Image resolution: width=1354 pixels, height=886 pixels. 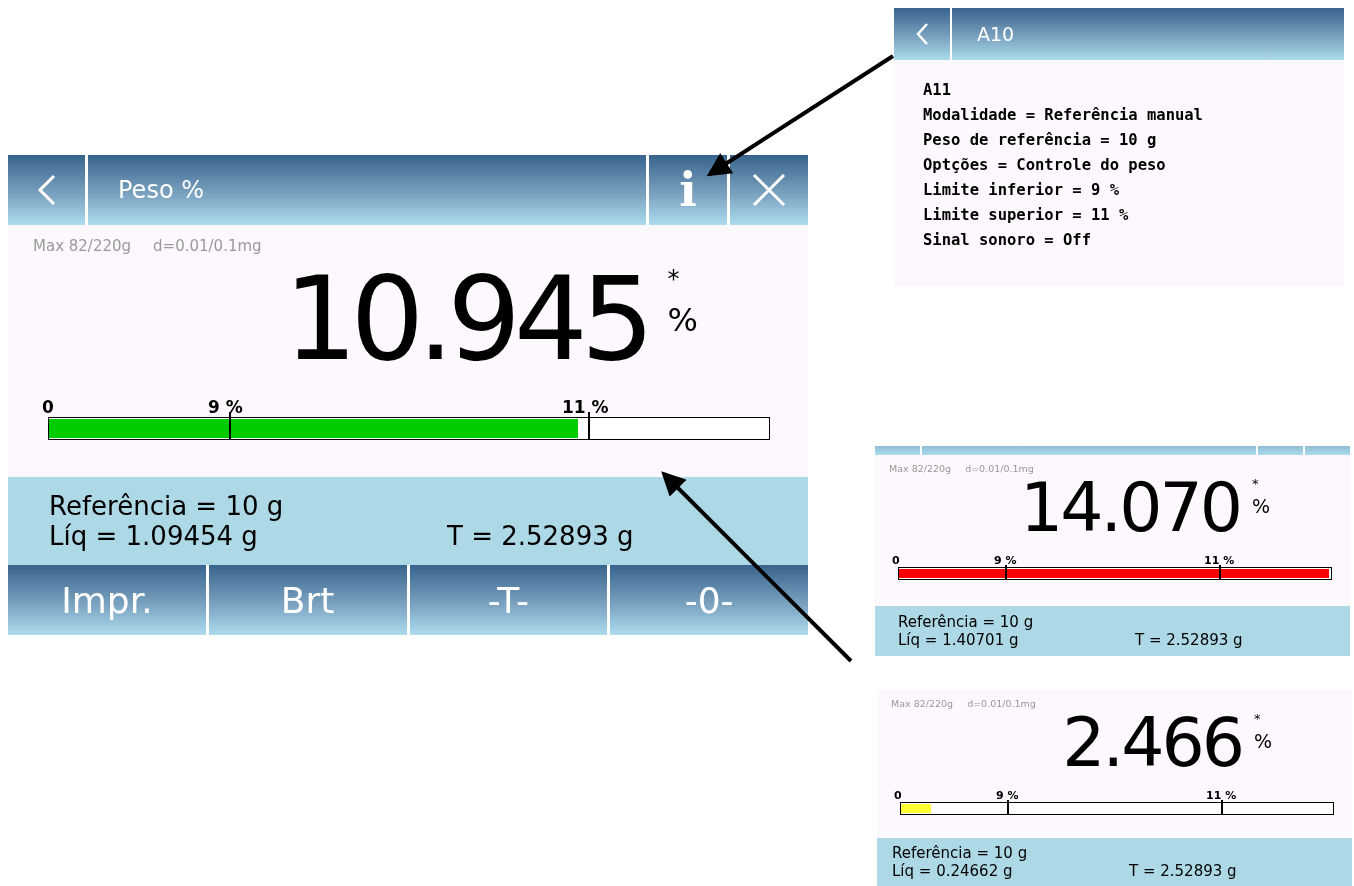 I want to click on setting-line: Modalidade = Referência manual, so click(x=1063, y=115).